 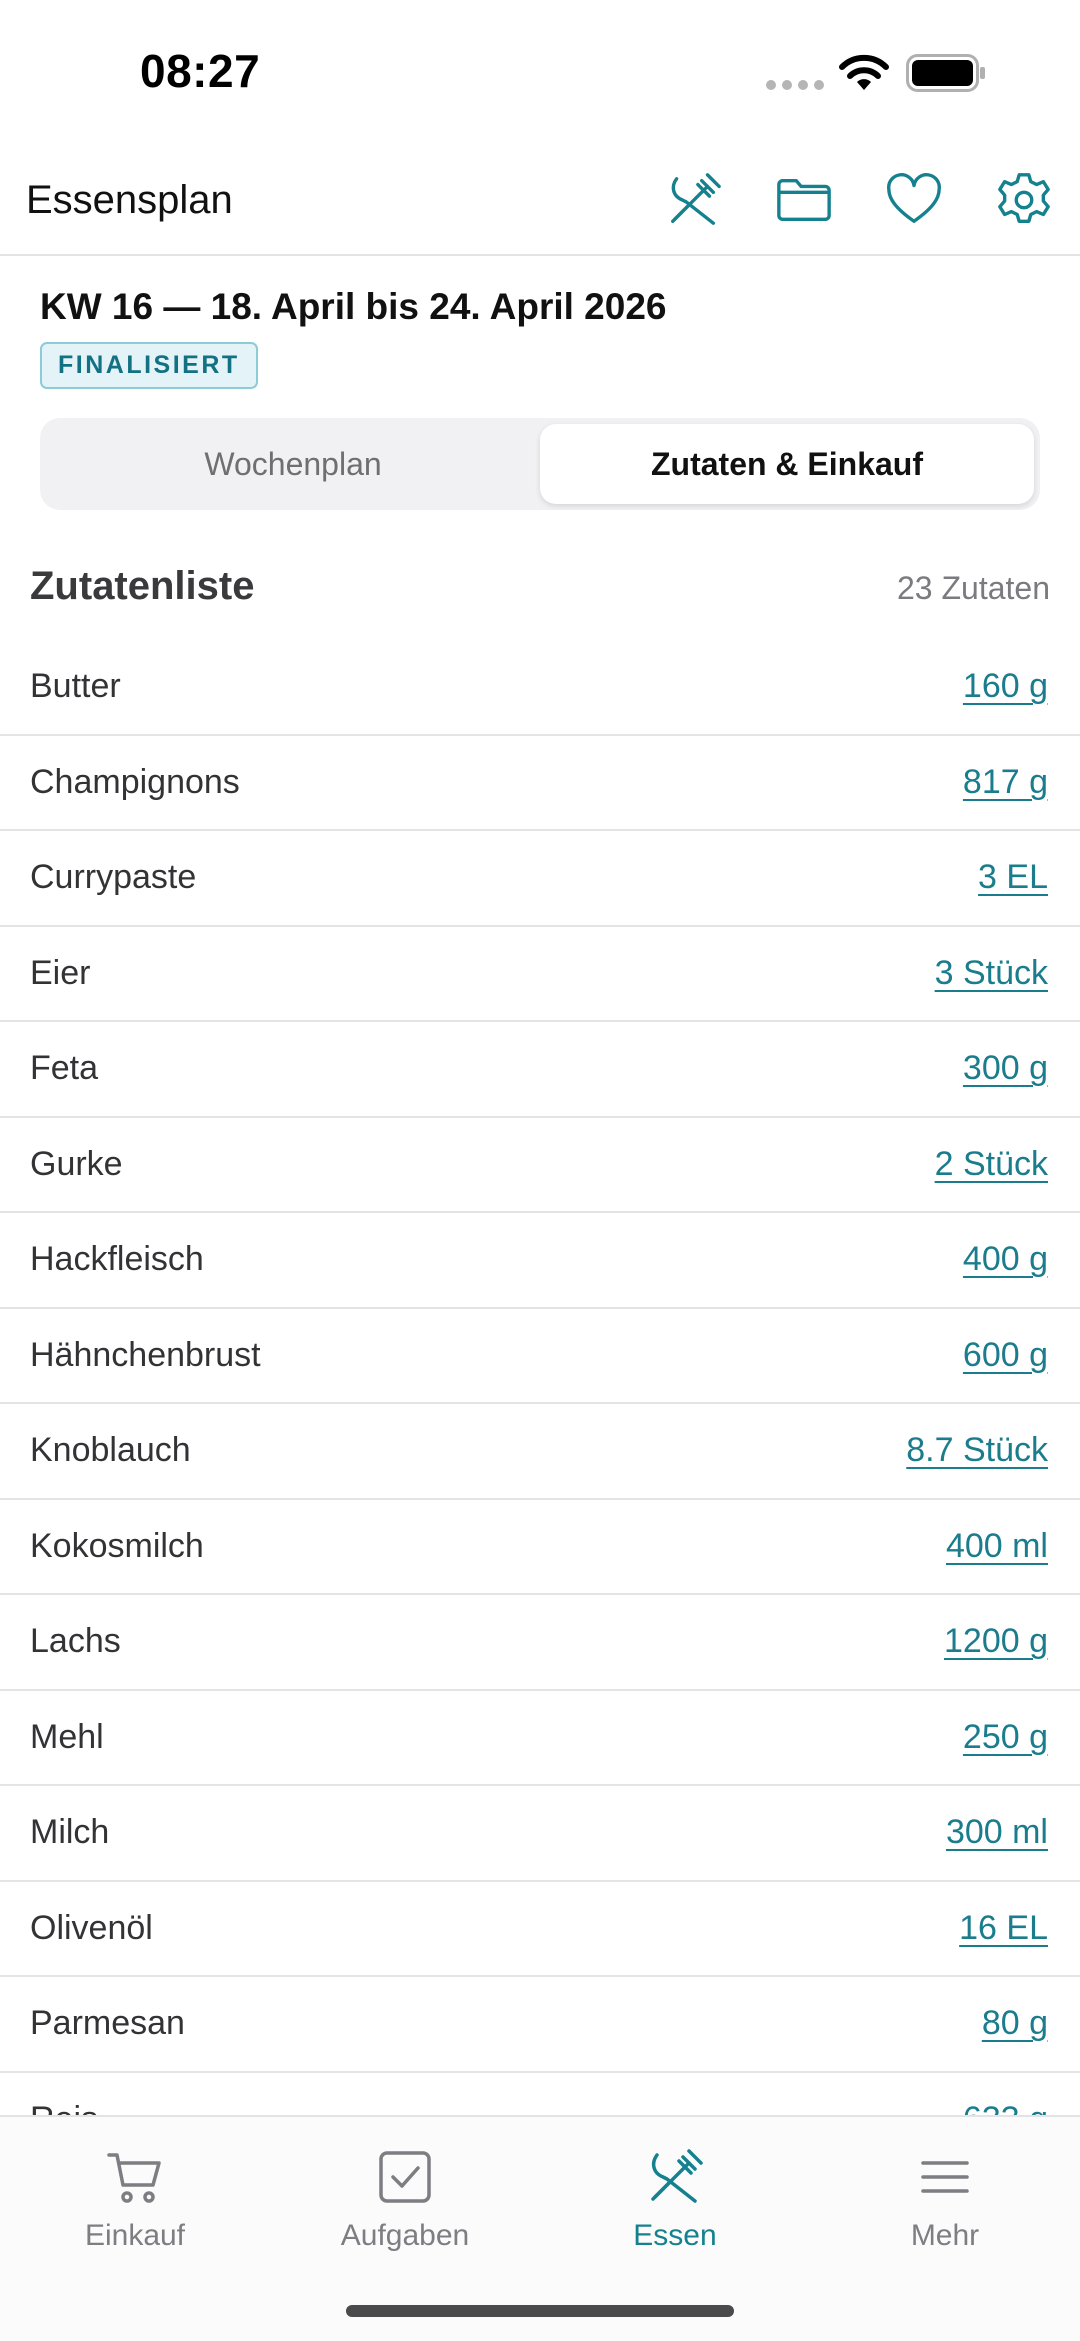 I want to click on ingredient-quantity-link: 80 g, so click(x=1015, y=2023).